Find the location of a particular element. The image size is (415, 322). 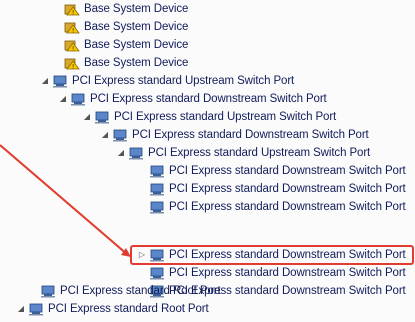

tree-item-root-port: PCI Express standard Root Port is located at coordinates (124, 291).